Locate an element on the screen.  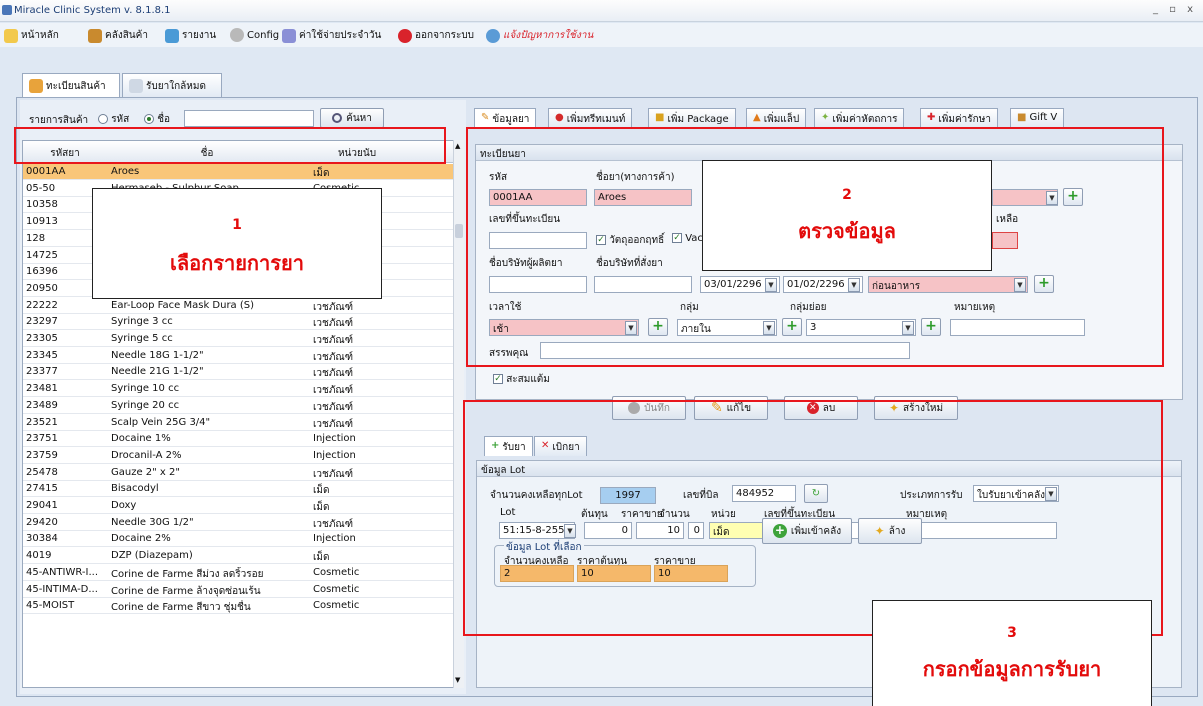
tab-add-package: ■ เพิ่ม Package is located at coordinates (692, 118).